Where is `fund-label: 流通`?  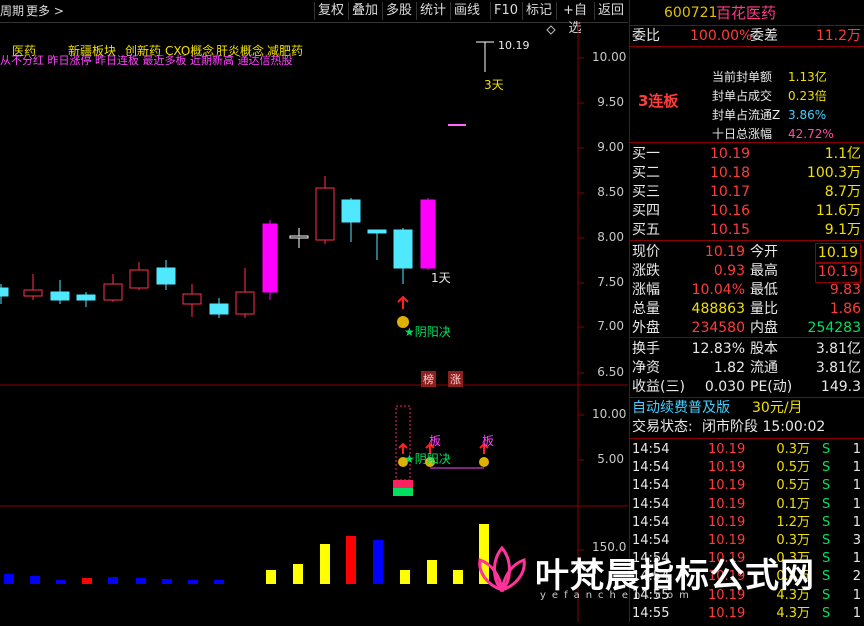 fund-label: 流通 is located at coordinates (764, 368).